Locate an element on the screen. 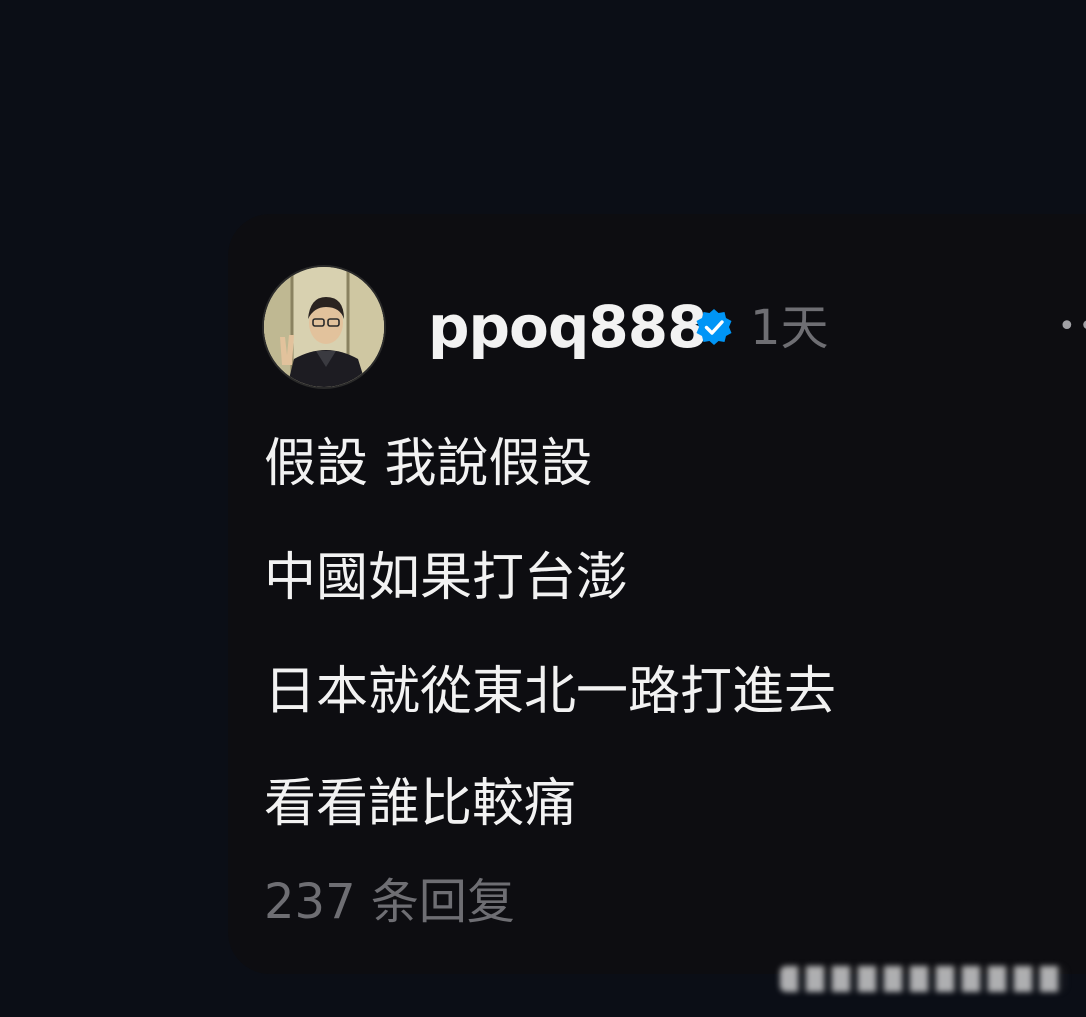  more-options-icon: ••• is located at coordinates (1072, 327).